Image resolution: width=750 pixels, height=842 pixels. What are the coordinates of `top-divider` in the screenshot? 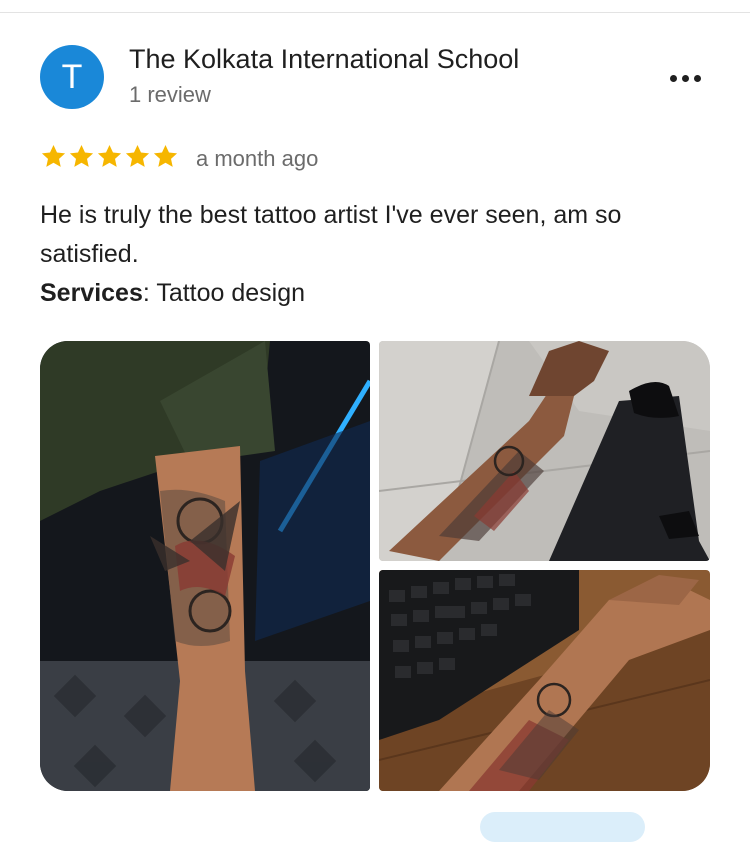 It's located at (375, 12).